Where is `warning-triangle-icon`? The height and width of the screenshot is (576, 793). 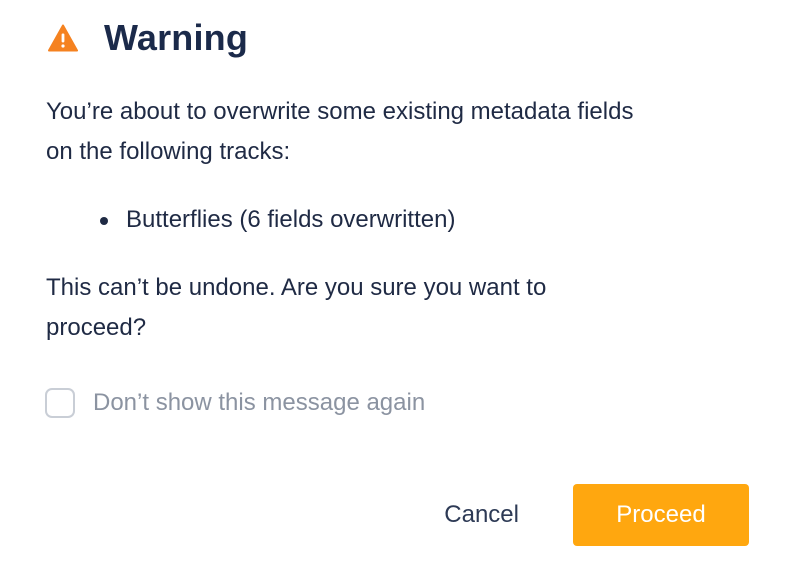
warning-triangle-icon is located at coordinates (63, 38).